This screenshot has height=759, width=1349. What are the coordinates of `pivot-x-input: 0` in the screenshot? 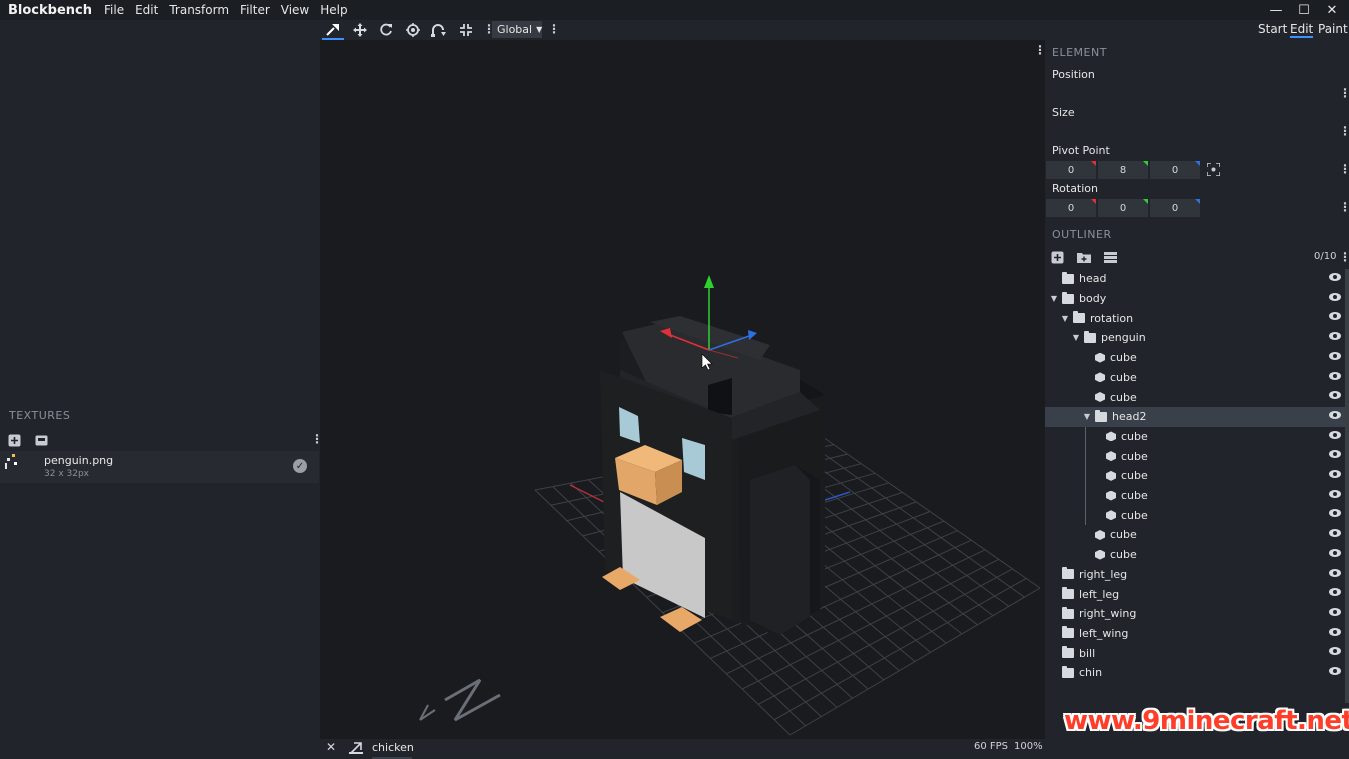 It's located at (1071, 170).